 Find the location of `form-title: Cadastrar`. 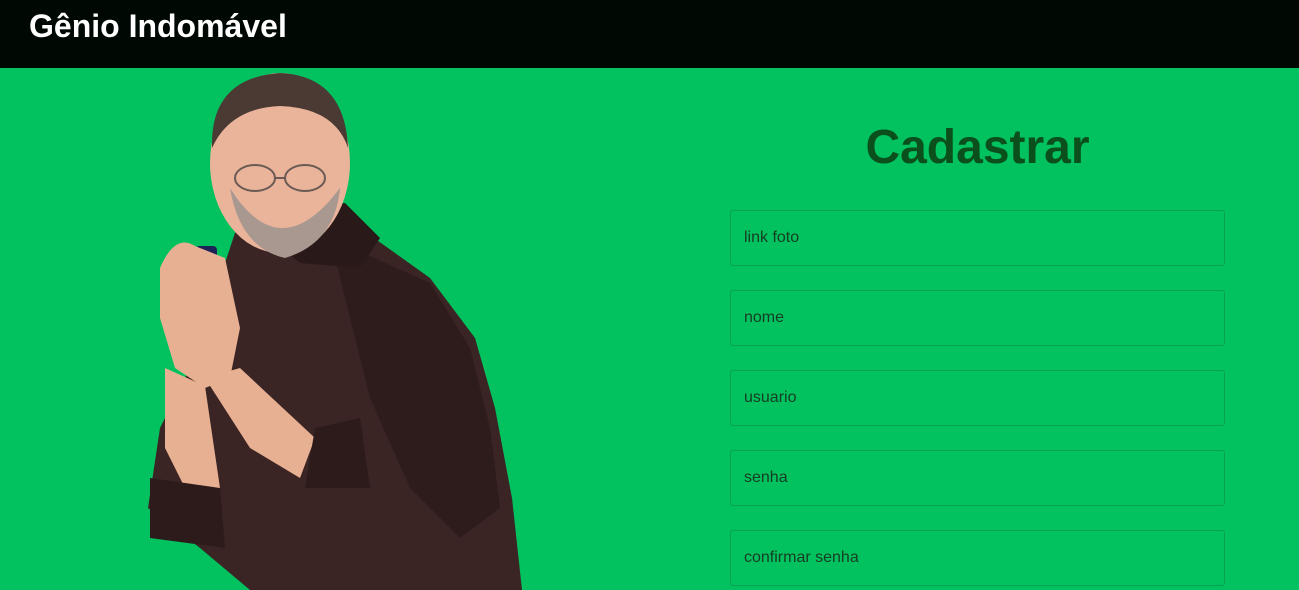

form-title: Cadastrar is located at coordinates (977, 147).